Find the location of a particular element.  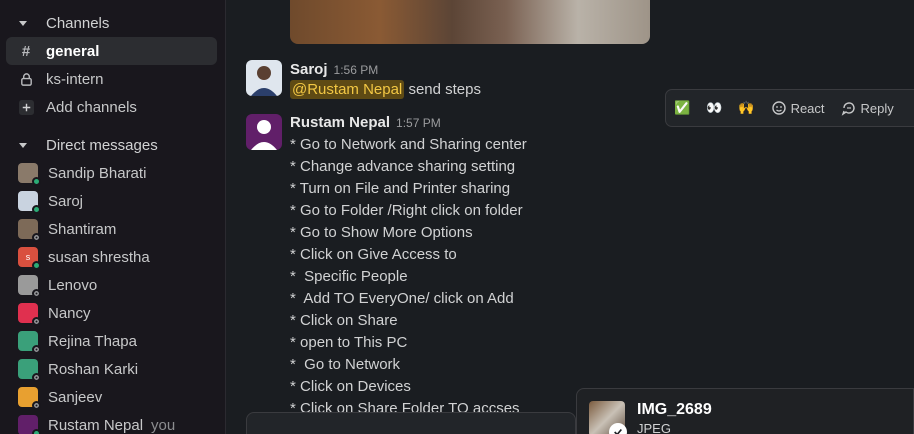

sidebar-dm-sandip-bharati: Sandip Bharati is located at coordinates (111, 173).